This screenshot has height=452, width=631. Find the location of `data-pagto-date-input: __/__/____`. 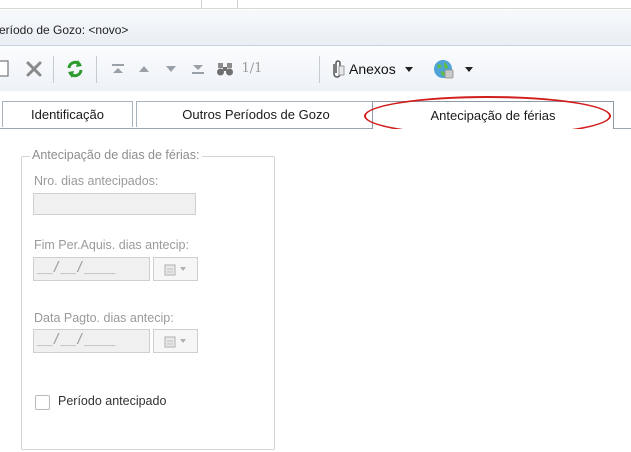

data-pagto-date-input: __/__/____ is located at coordinates (91, 341).